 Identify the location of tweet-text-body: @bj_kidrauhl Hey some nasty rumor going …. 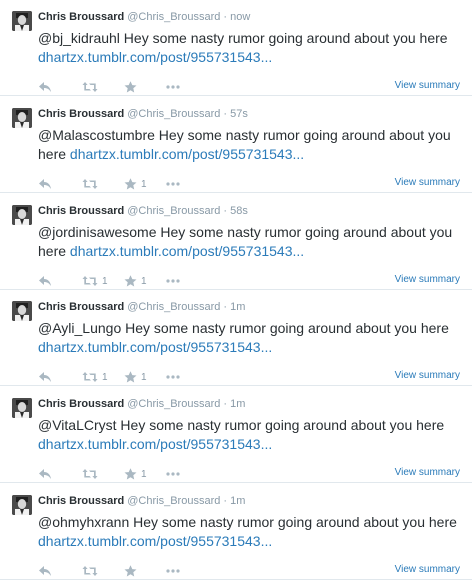
(243, 38).